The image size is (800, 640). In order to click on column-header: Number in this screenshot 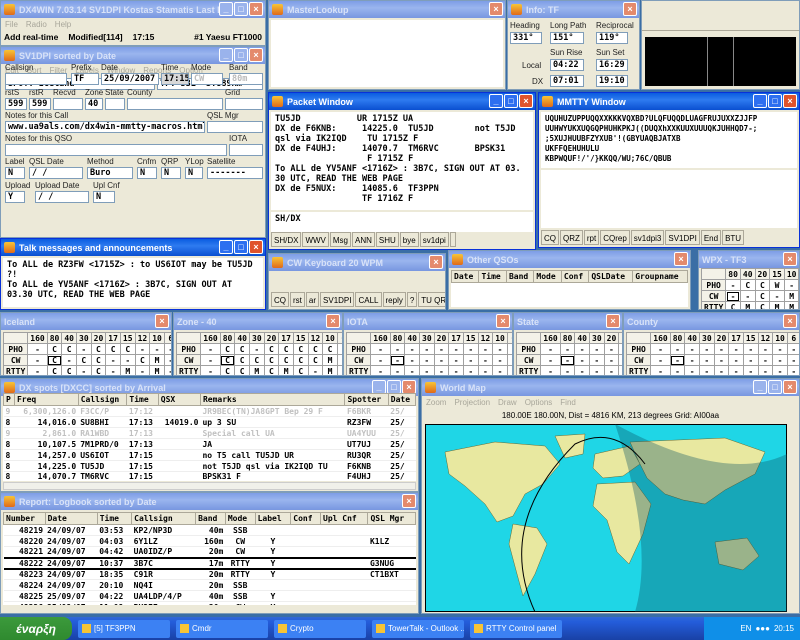, I will do `click(24, 518)`.